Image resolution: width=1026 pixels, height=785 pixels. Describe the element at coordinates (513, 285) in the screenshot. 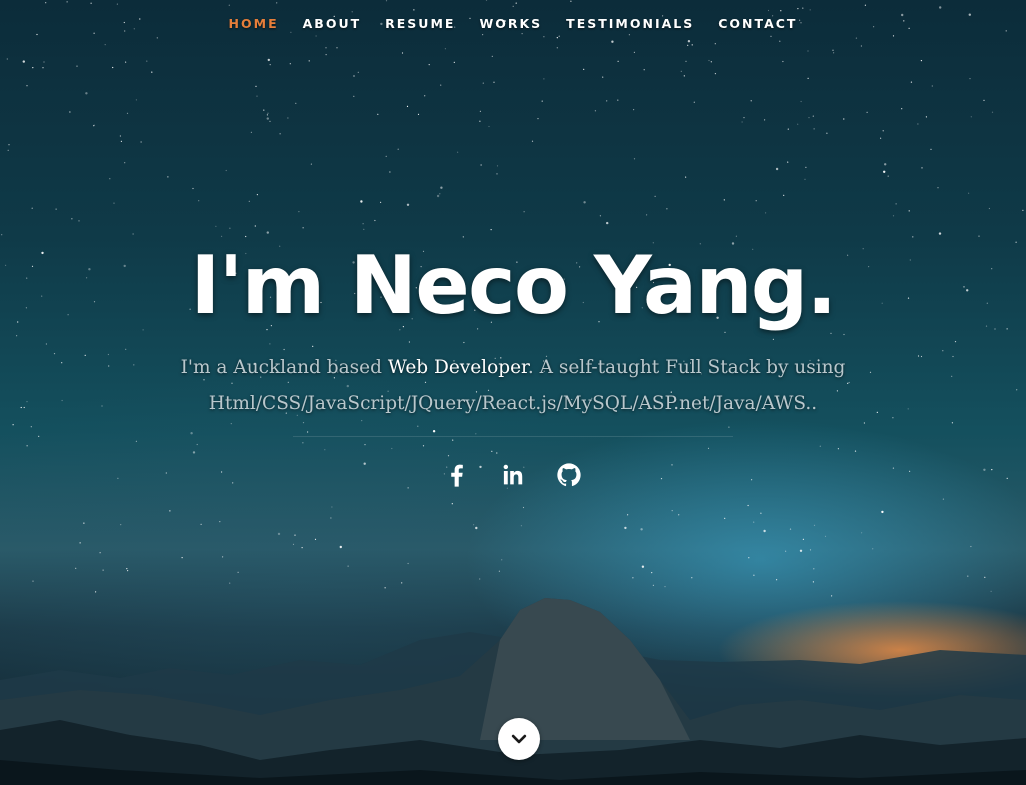

I see `hero-title: I'm Neco Yang.` at that location.